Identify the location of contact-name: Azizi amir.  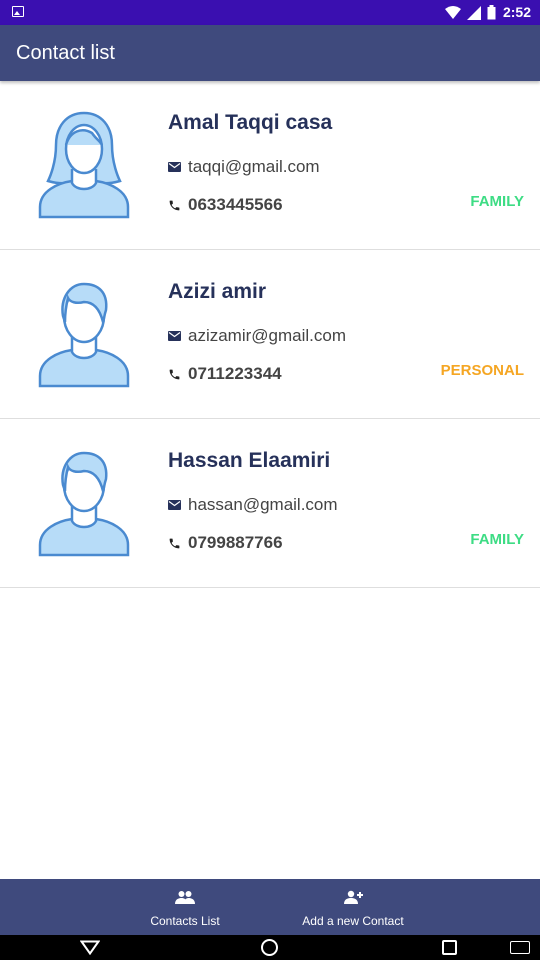
(217, 291).